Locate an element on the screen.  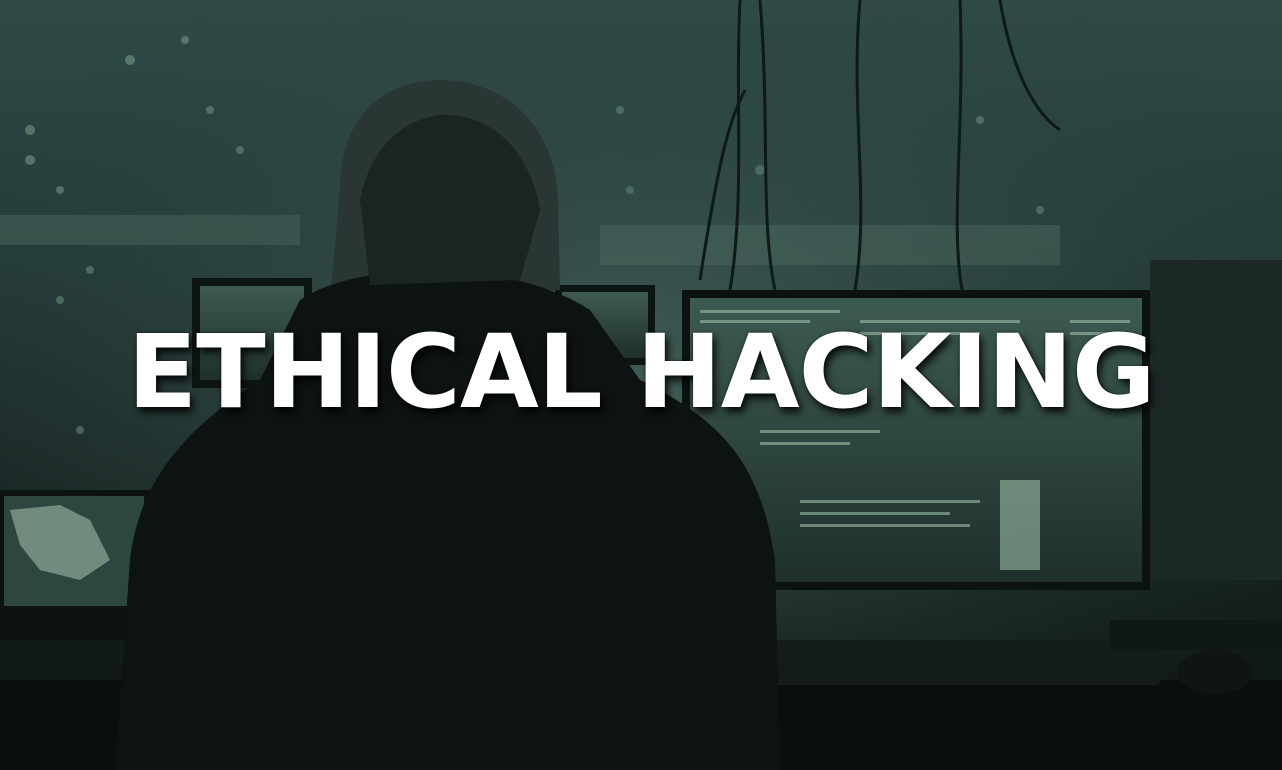
hero-title: ETHICAL HACKING is located at coordinates (641, 372).